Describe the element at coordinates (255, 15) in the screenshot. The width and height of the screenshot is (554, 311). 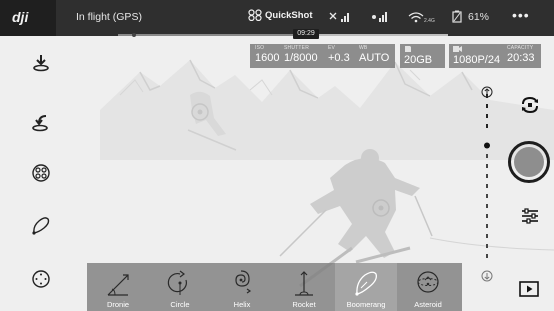
I see `quickshot-icon` at that location.